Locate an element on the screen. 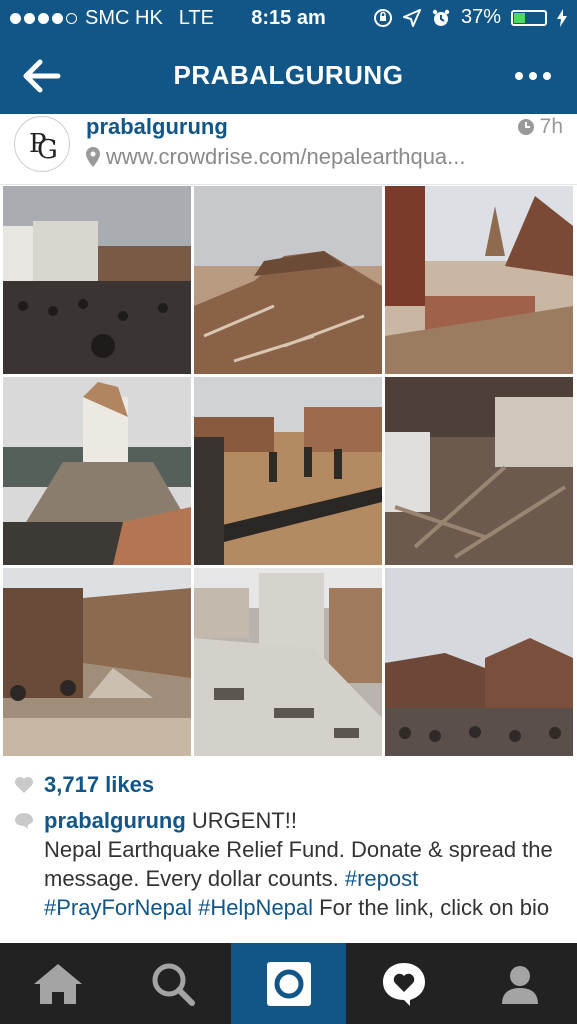 This screenshot has height=1024, width=577. heart-icon is located at coordinates (24, 785).